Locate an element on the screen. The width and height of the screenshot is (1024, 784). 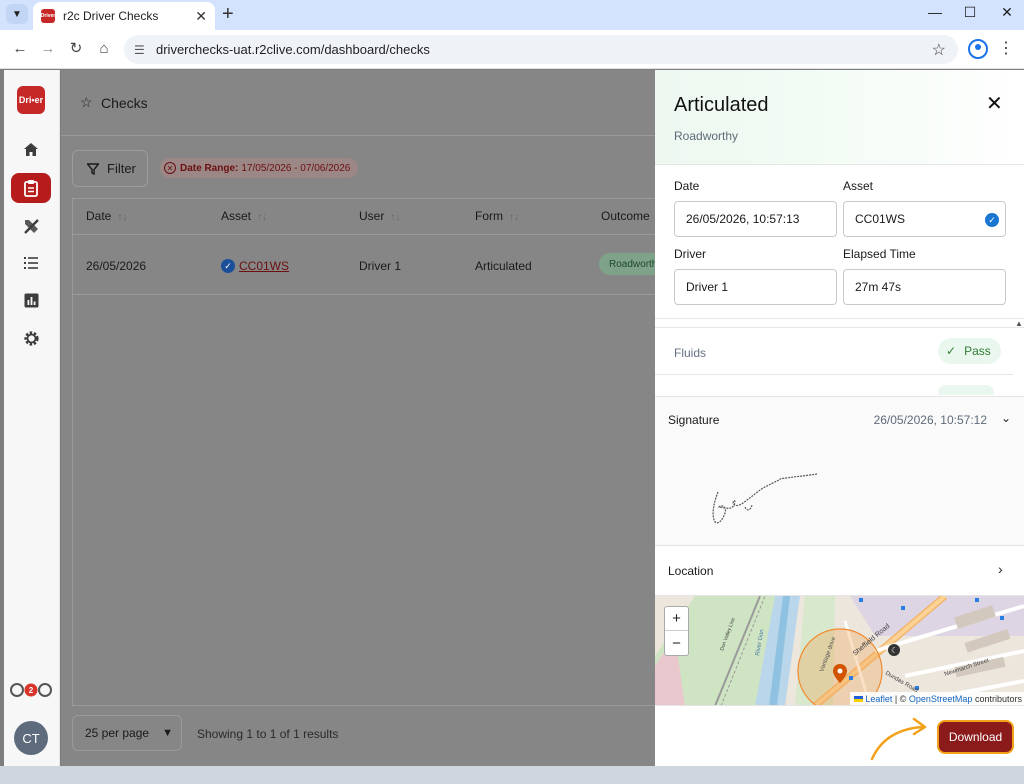
tab-title: r2c Driver Checks is located at coordinates (111, 16).